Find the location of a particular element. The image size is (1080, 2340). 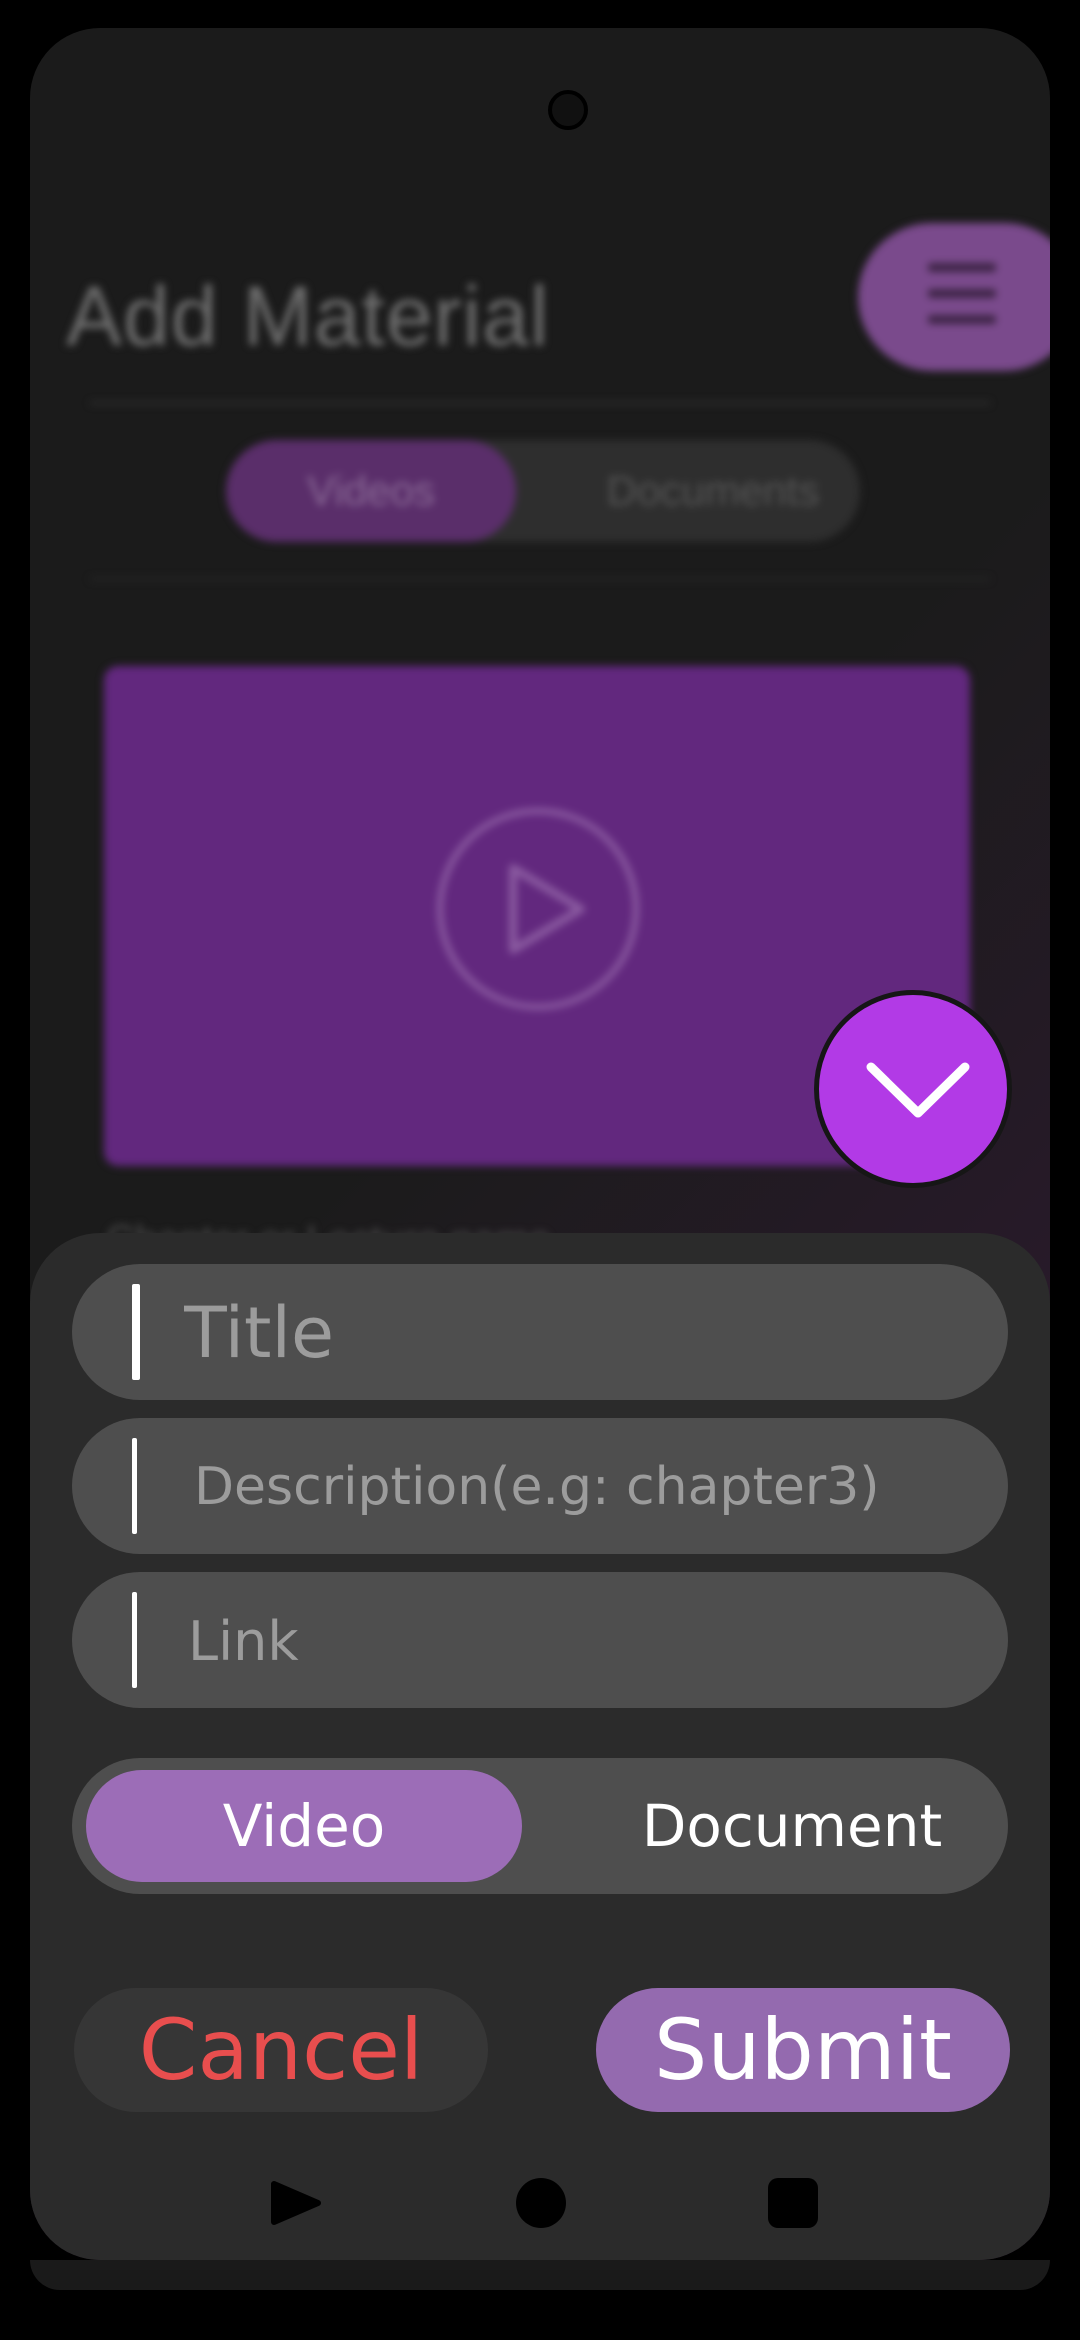

type-option-video: Video is located at coordinates (304, 1826).